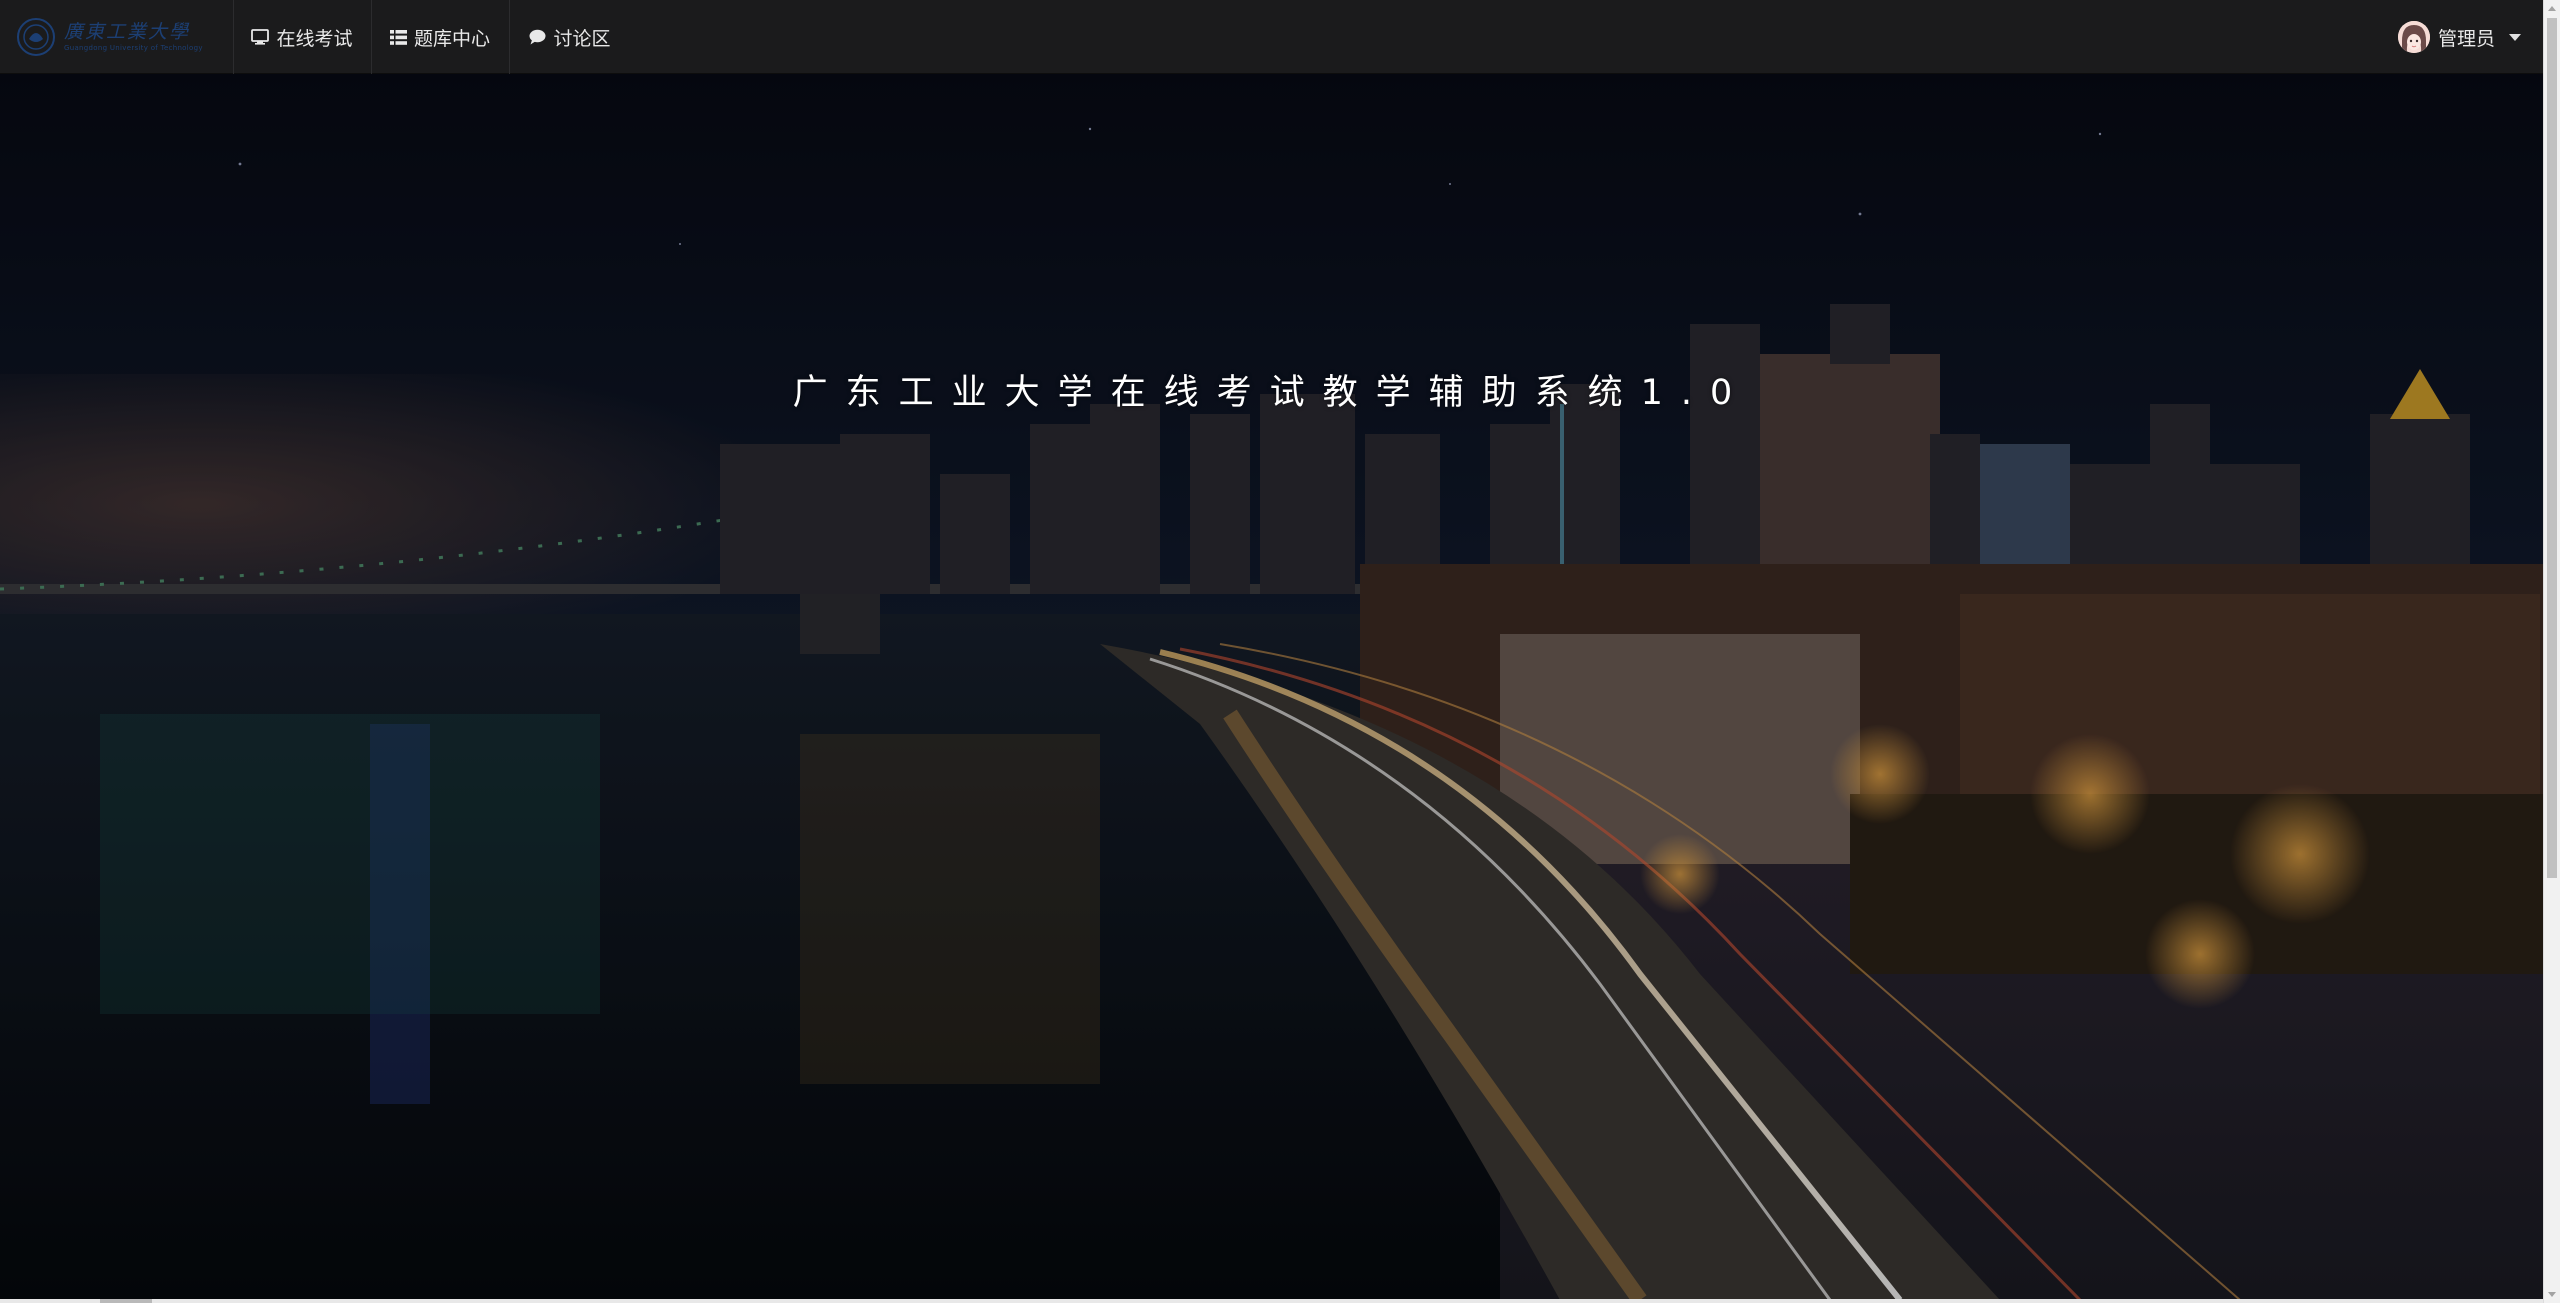 The image size is (2560, 1303). I want to click on nav-discussion: 讨论区, so click(570, 37).